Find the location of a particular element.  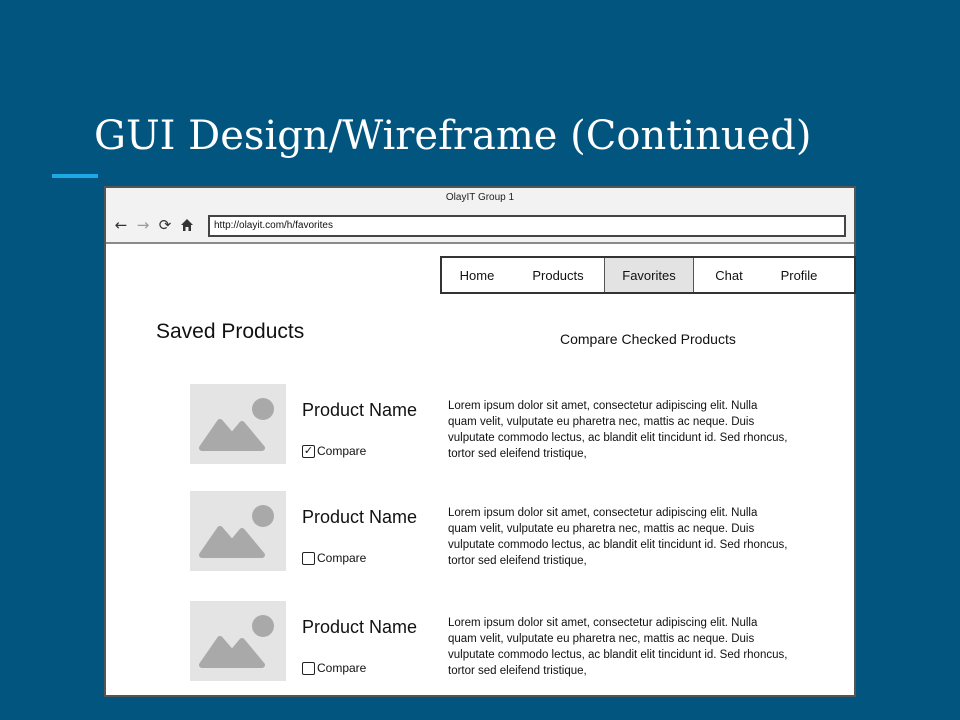

compare-checked-button: Compare Checked Products is located at coordinates (648, 339).